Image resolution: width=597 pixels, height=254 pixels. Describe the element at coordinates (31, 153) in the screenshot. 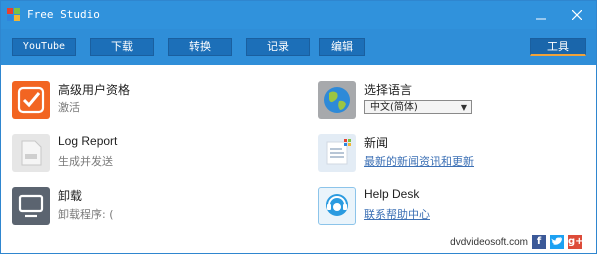

I see `document-icon` at that location.